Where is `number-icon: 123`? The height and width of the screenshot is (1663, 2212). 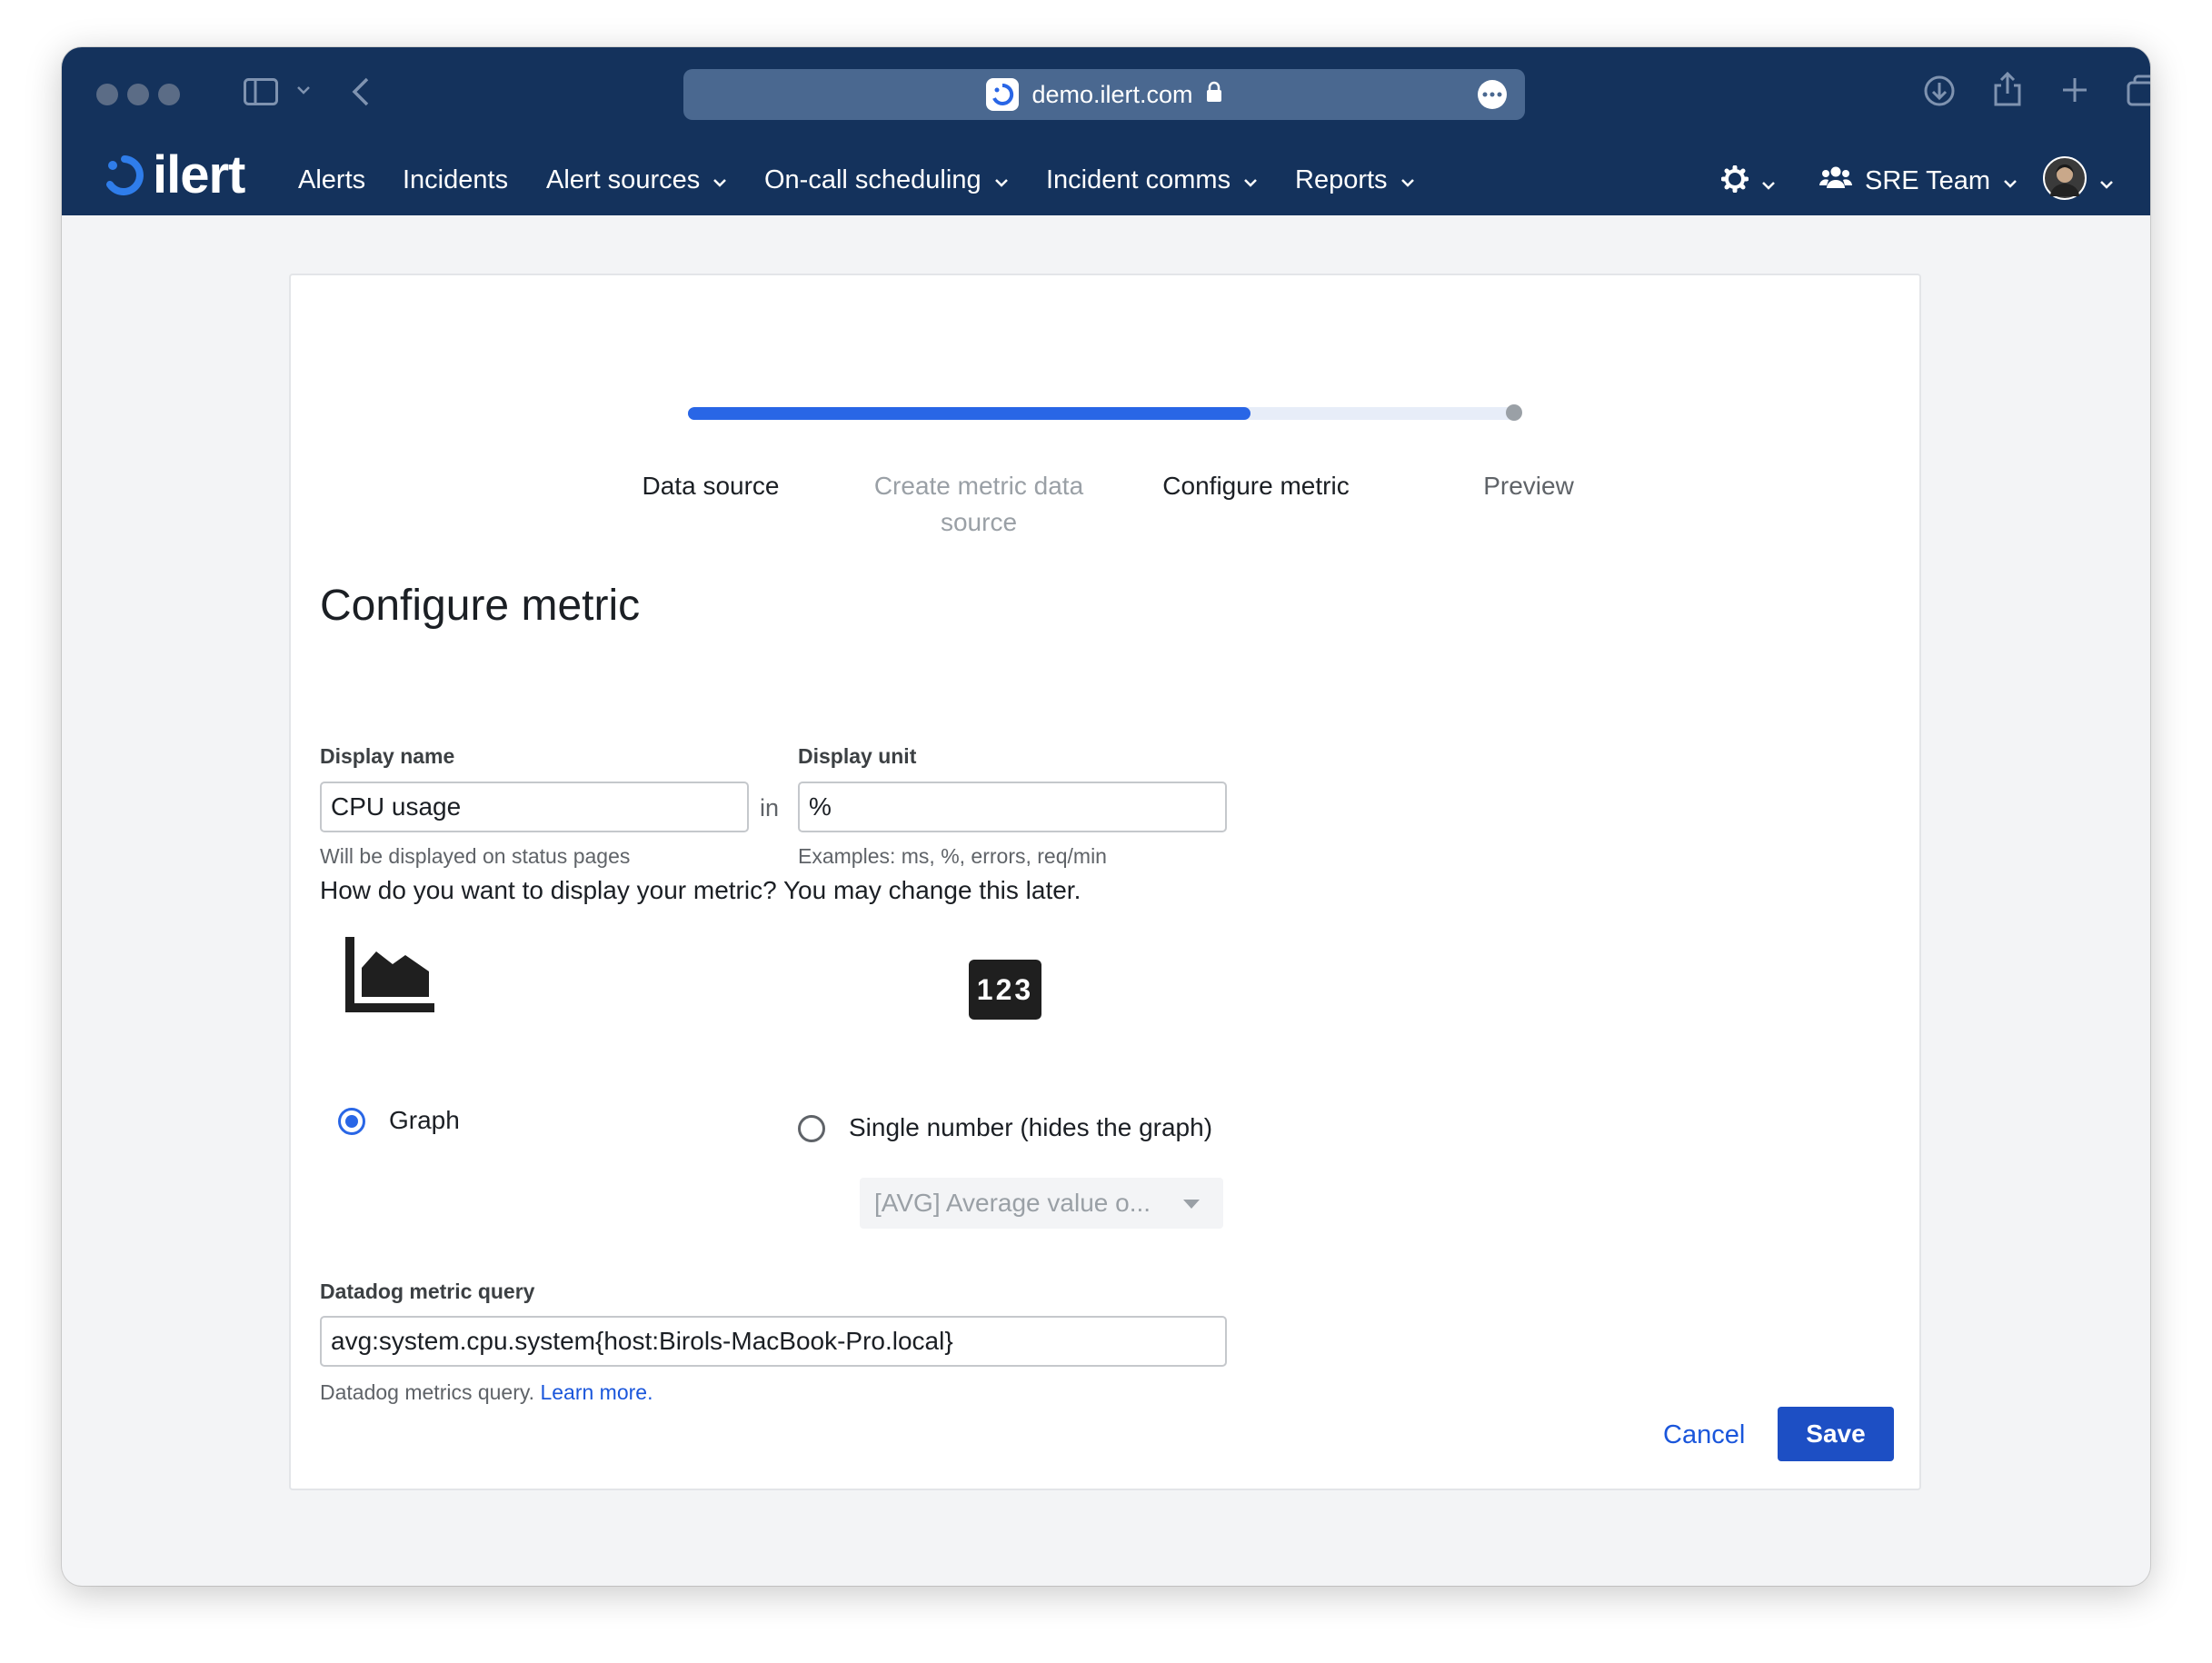 number-icon: 123 is located at coordinates (1005, 990).